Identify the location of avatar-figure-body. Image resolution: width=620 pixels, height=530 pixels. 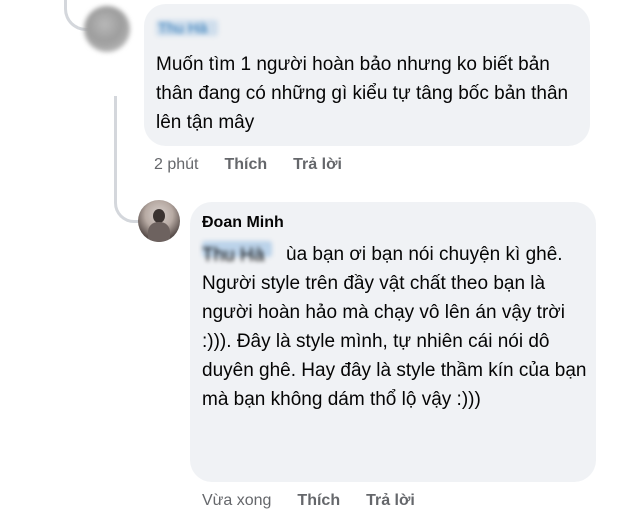
(159, 232).